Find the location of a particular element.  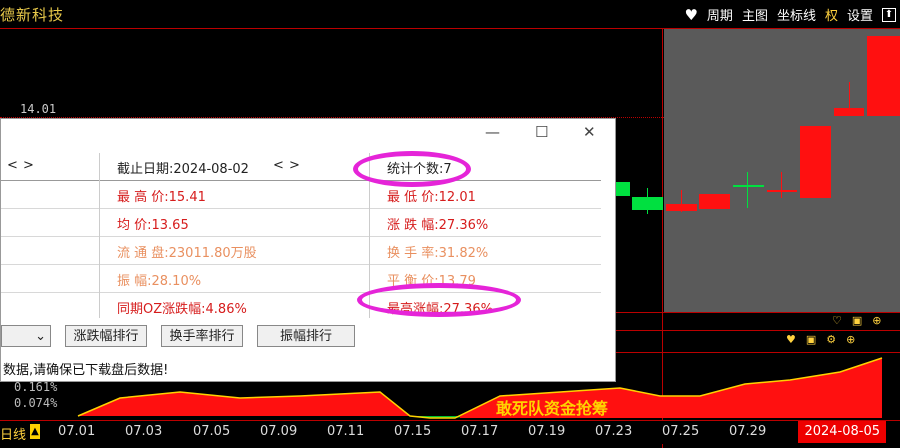

max-price: 最 高 价:15.41 is located at coordinates (161, 197).